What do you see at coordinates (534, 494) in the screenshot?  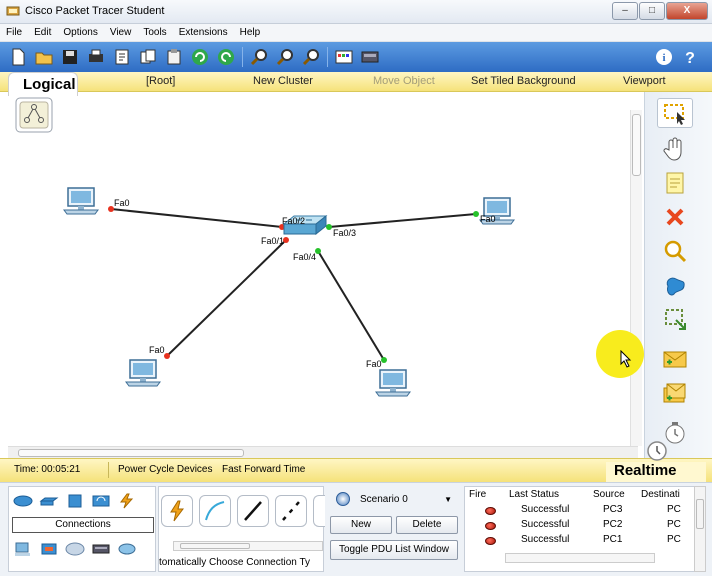 I see `column-header-last-status: Last Status` at bounding box center [534, 494].